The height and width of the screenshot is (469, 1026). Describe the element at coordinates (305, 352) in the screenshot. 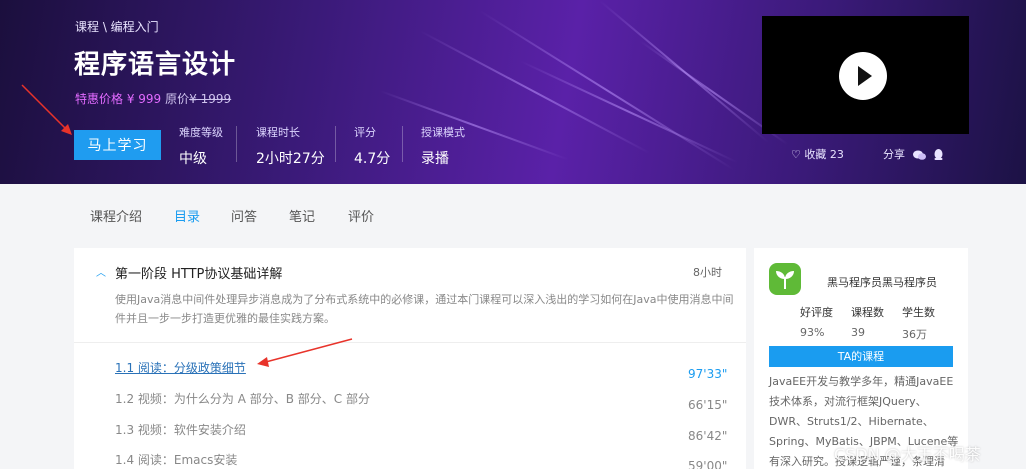

I see `arrow-to-first-lesson` at that location.